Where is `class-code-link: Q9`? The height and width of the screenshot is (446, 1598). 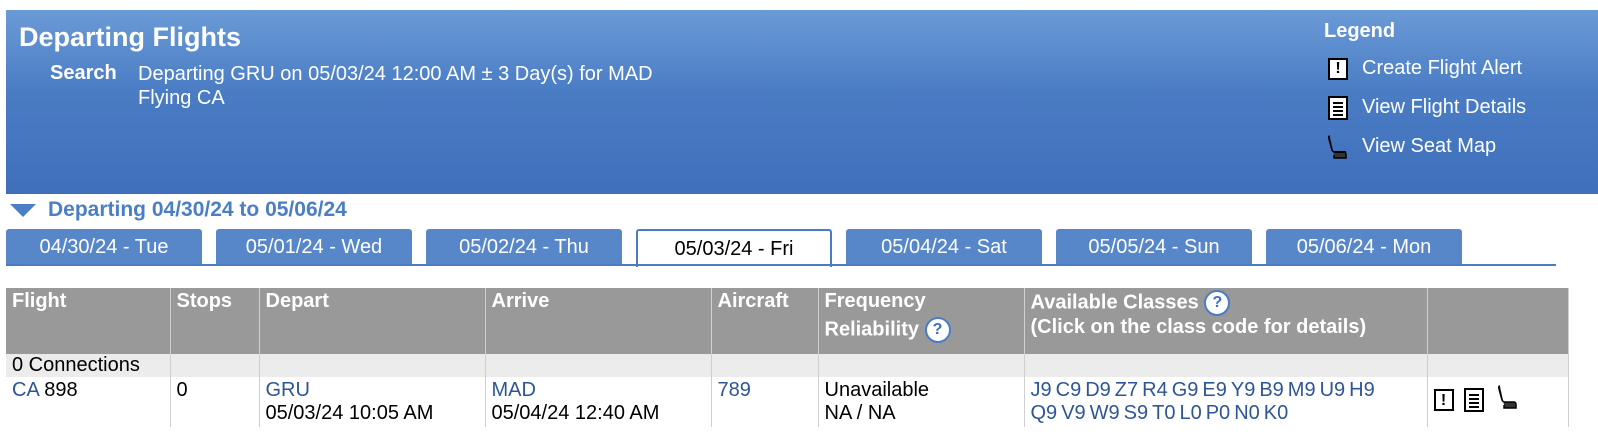
class-code-link: Q9 is located at coordinates (1044, 413).